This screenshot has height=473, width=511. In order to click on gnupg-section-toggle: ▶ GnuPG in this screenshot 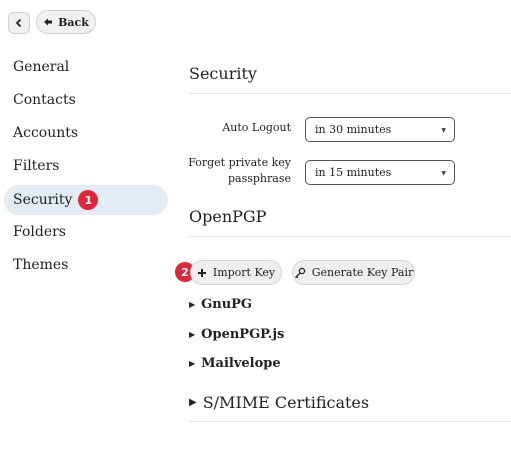, I will do `click(220, 304)`.